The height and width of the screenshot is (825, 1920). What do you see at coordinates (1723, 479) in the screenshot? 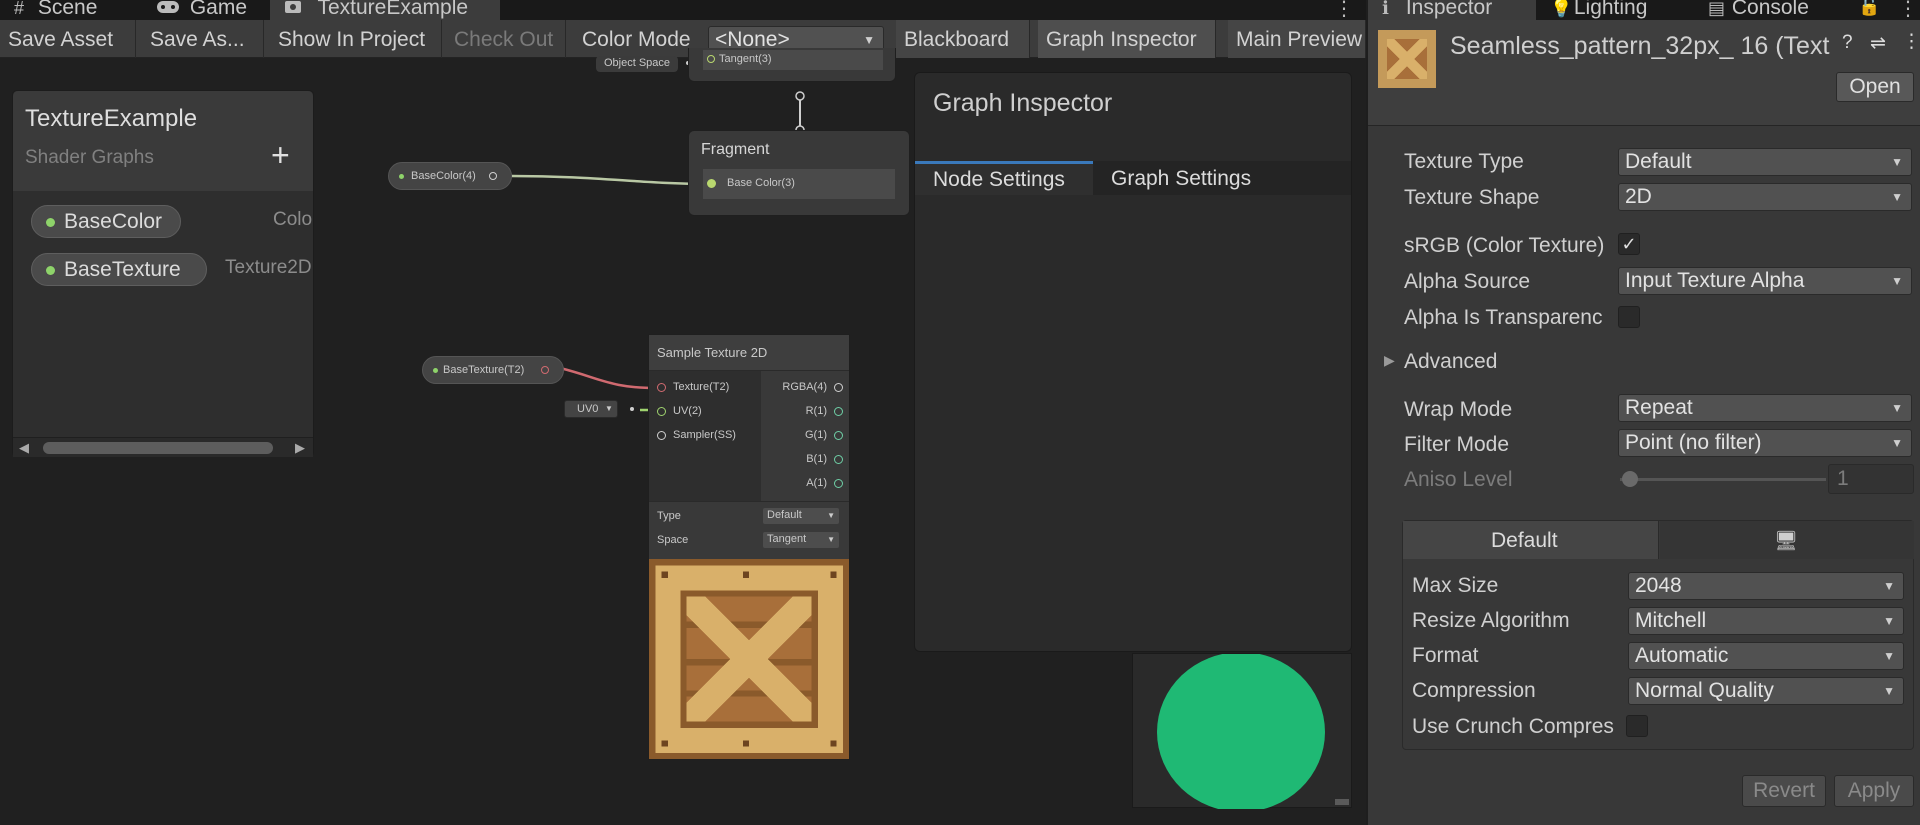
I see `aniso-slider-track` at bounding box center [1723, 479].